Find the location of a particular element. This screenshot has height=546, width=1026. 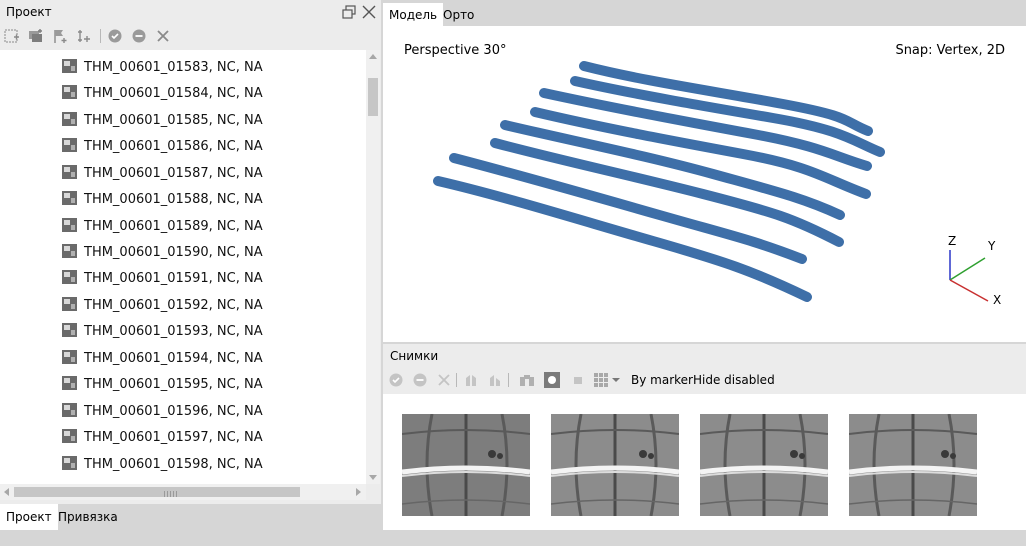

tree-item-camera: THM_00601_01596, NC, NA is located at coordinates (210, 412).